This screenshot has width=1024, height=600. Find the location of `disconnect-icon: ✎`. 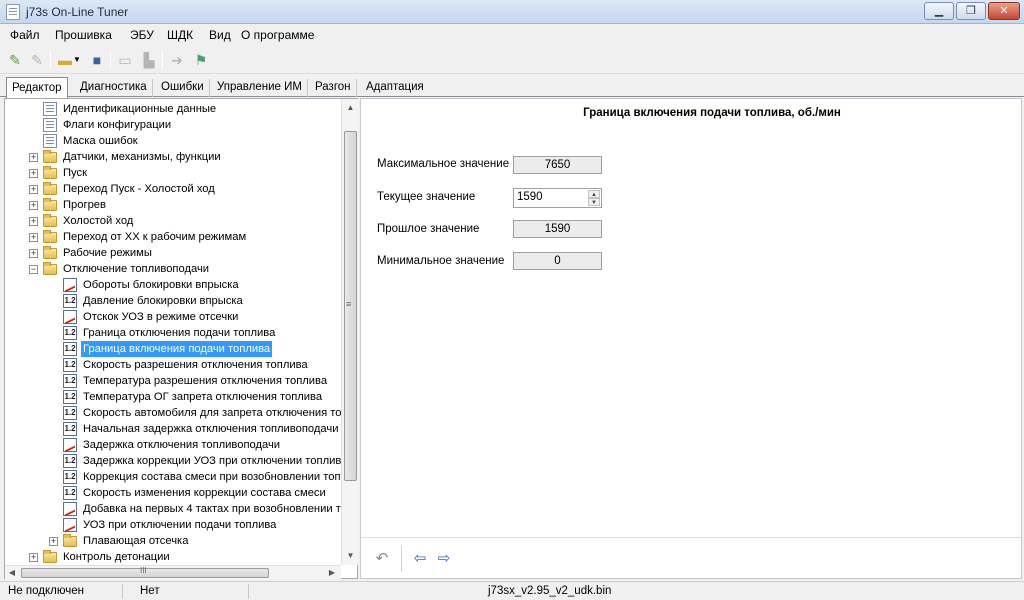

disconnect-icon: ✎ is located at coordinates (37, 60).